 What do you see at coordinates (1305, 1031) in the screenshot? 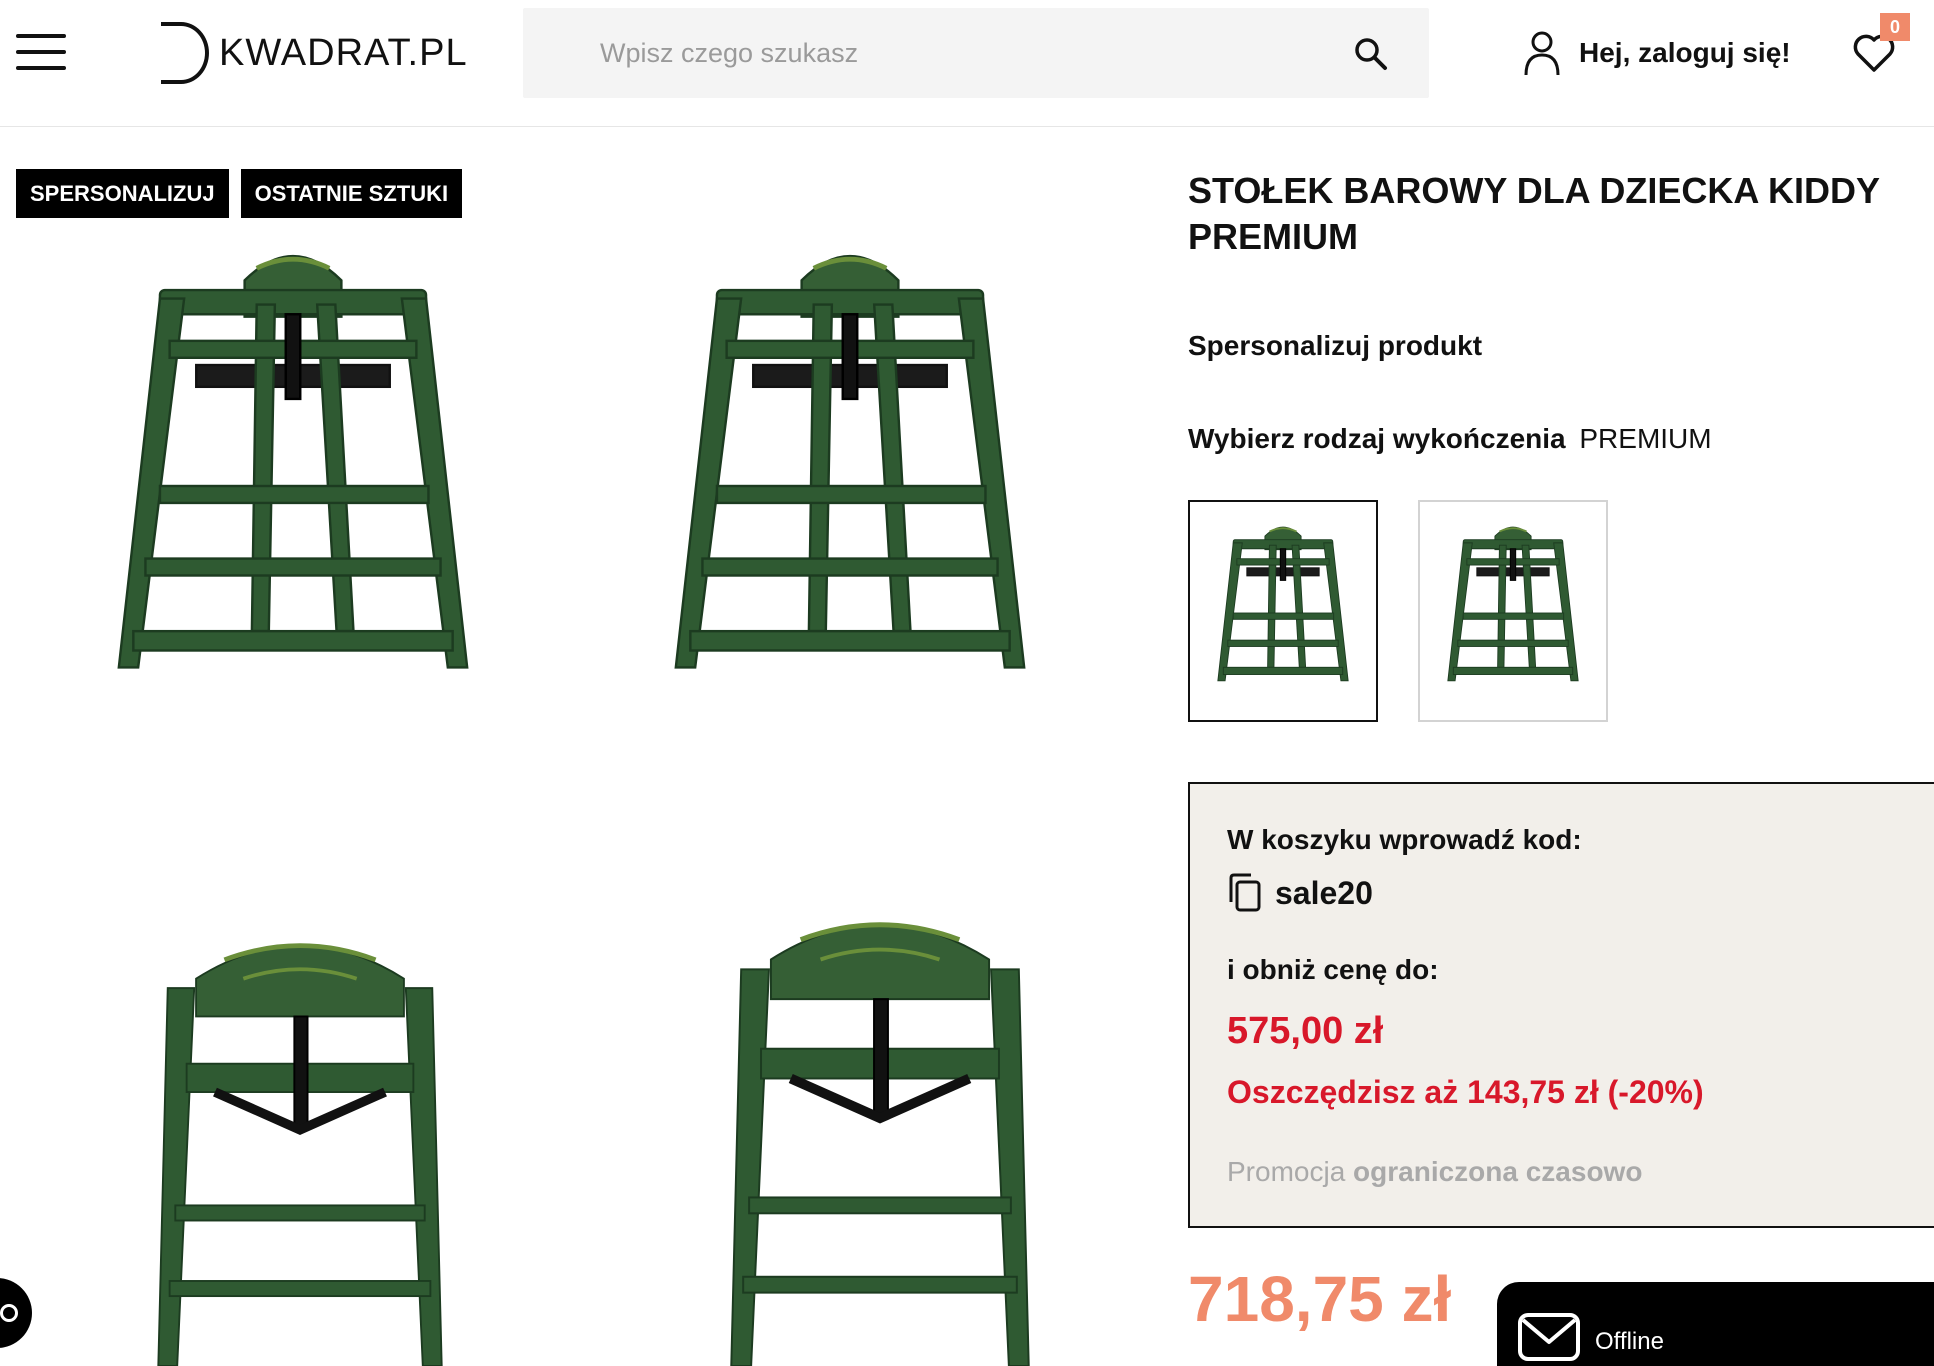
I see `promo-price: 575,00 zł` at bounding box center [1305, 1031].